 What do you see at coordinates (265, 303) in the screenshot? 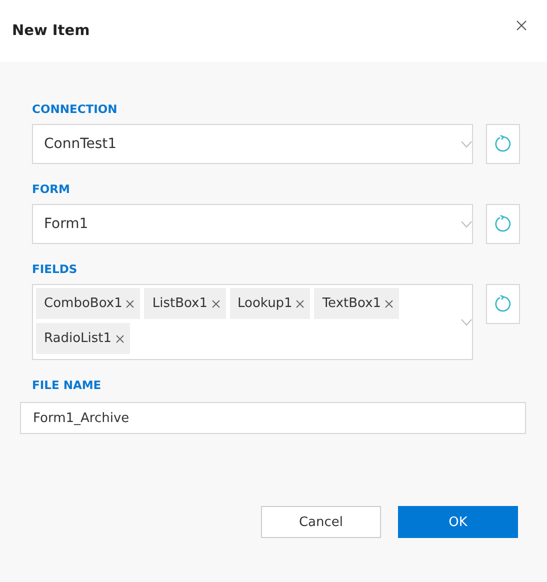
I see `tag-label: Lookup1` at bounding box center [265, 303].